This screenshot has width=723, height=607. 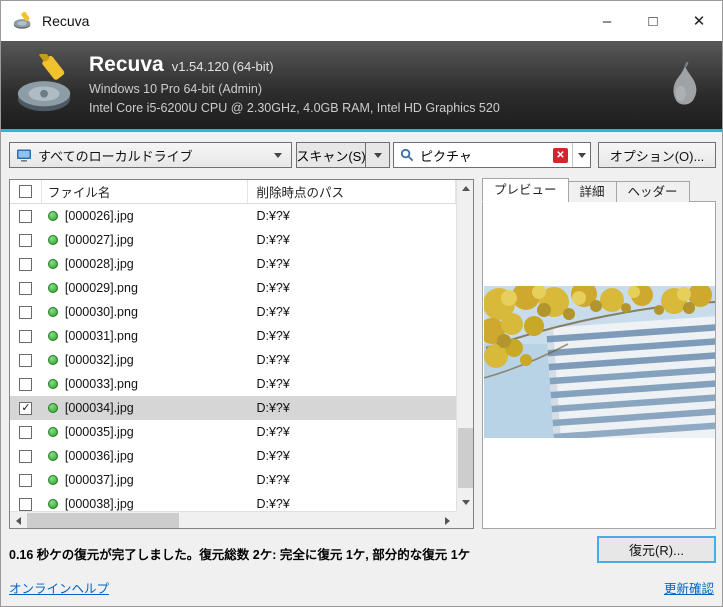 What do you see at coordinates (699, 21) in the screenshot?
I see `close-button: ✕` at bounding box center [699, 21].